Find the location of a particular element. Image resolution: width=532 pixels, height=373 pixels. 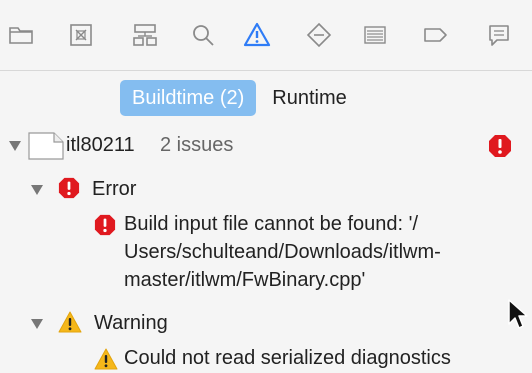

error-message-line: Users/schulteand/Downloads/itlwm- is located at coordinates (282, 252).